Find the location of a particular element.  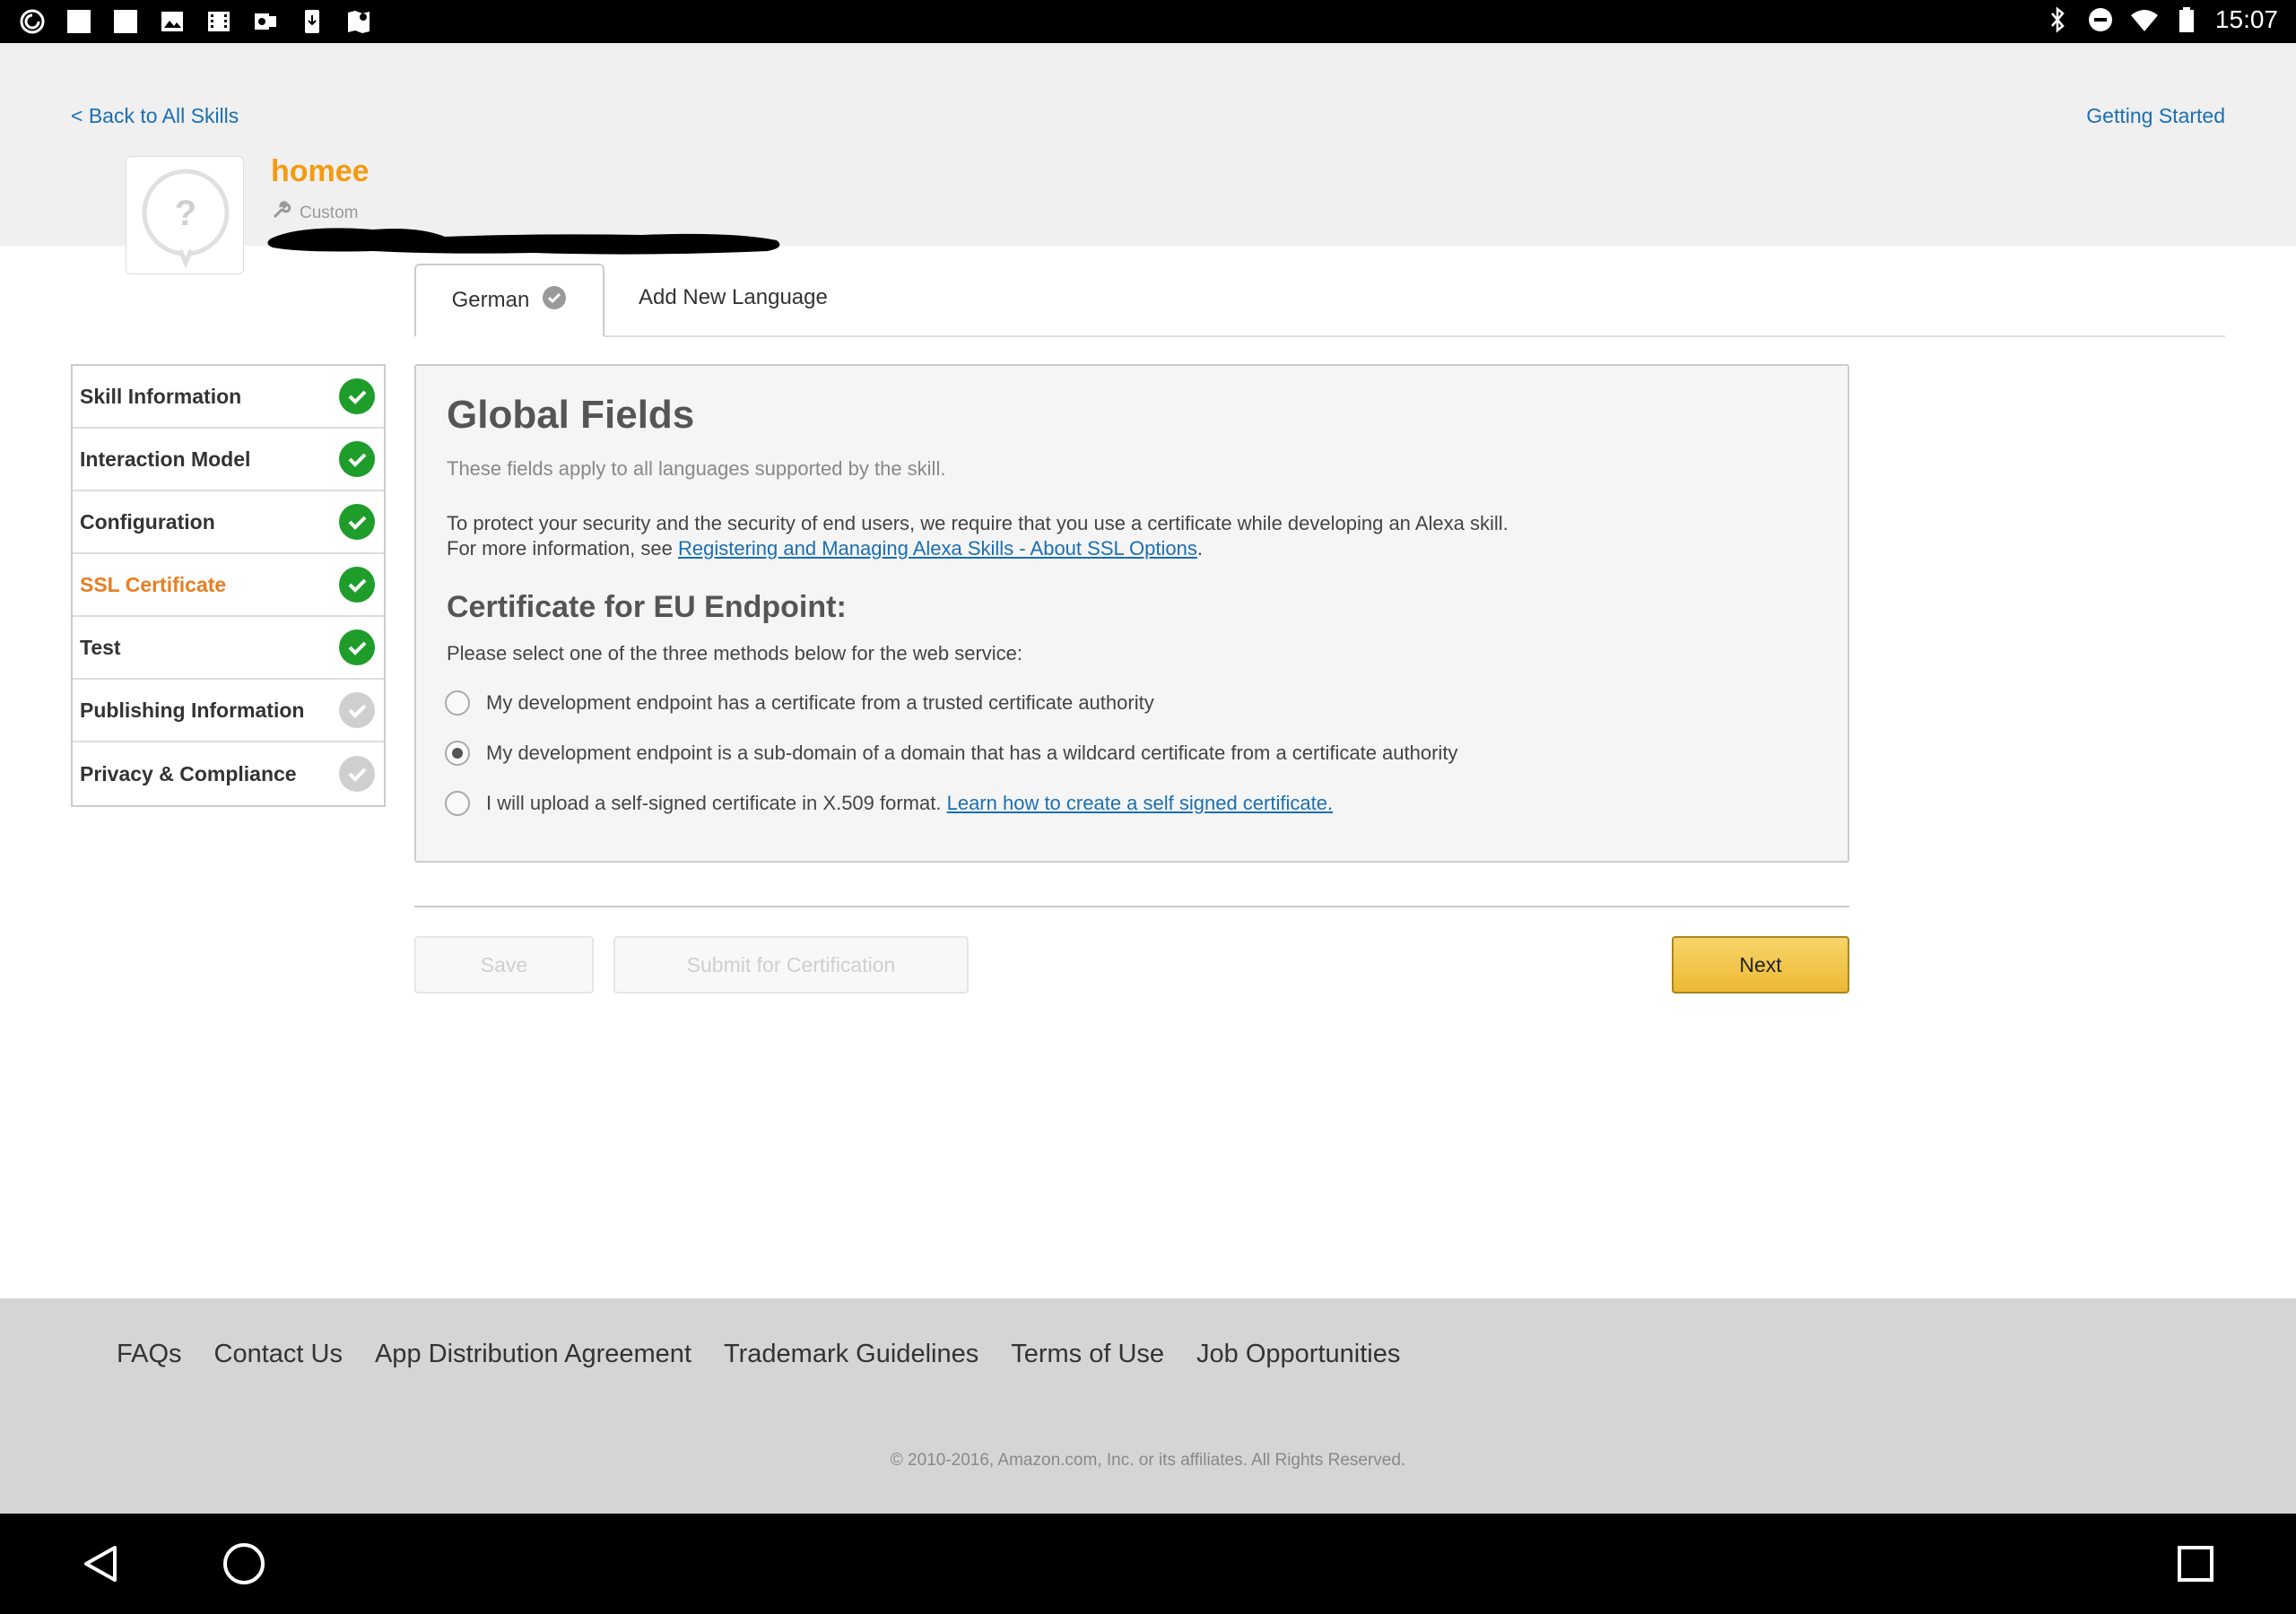

footer-link-contact-us: Contact Us is located at coordinates (278, 1354).